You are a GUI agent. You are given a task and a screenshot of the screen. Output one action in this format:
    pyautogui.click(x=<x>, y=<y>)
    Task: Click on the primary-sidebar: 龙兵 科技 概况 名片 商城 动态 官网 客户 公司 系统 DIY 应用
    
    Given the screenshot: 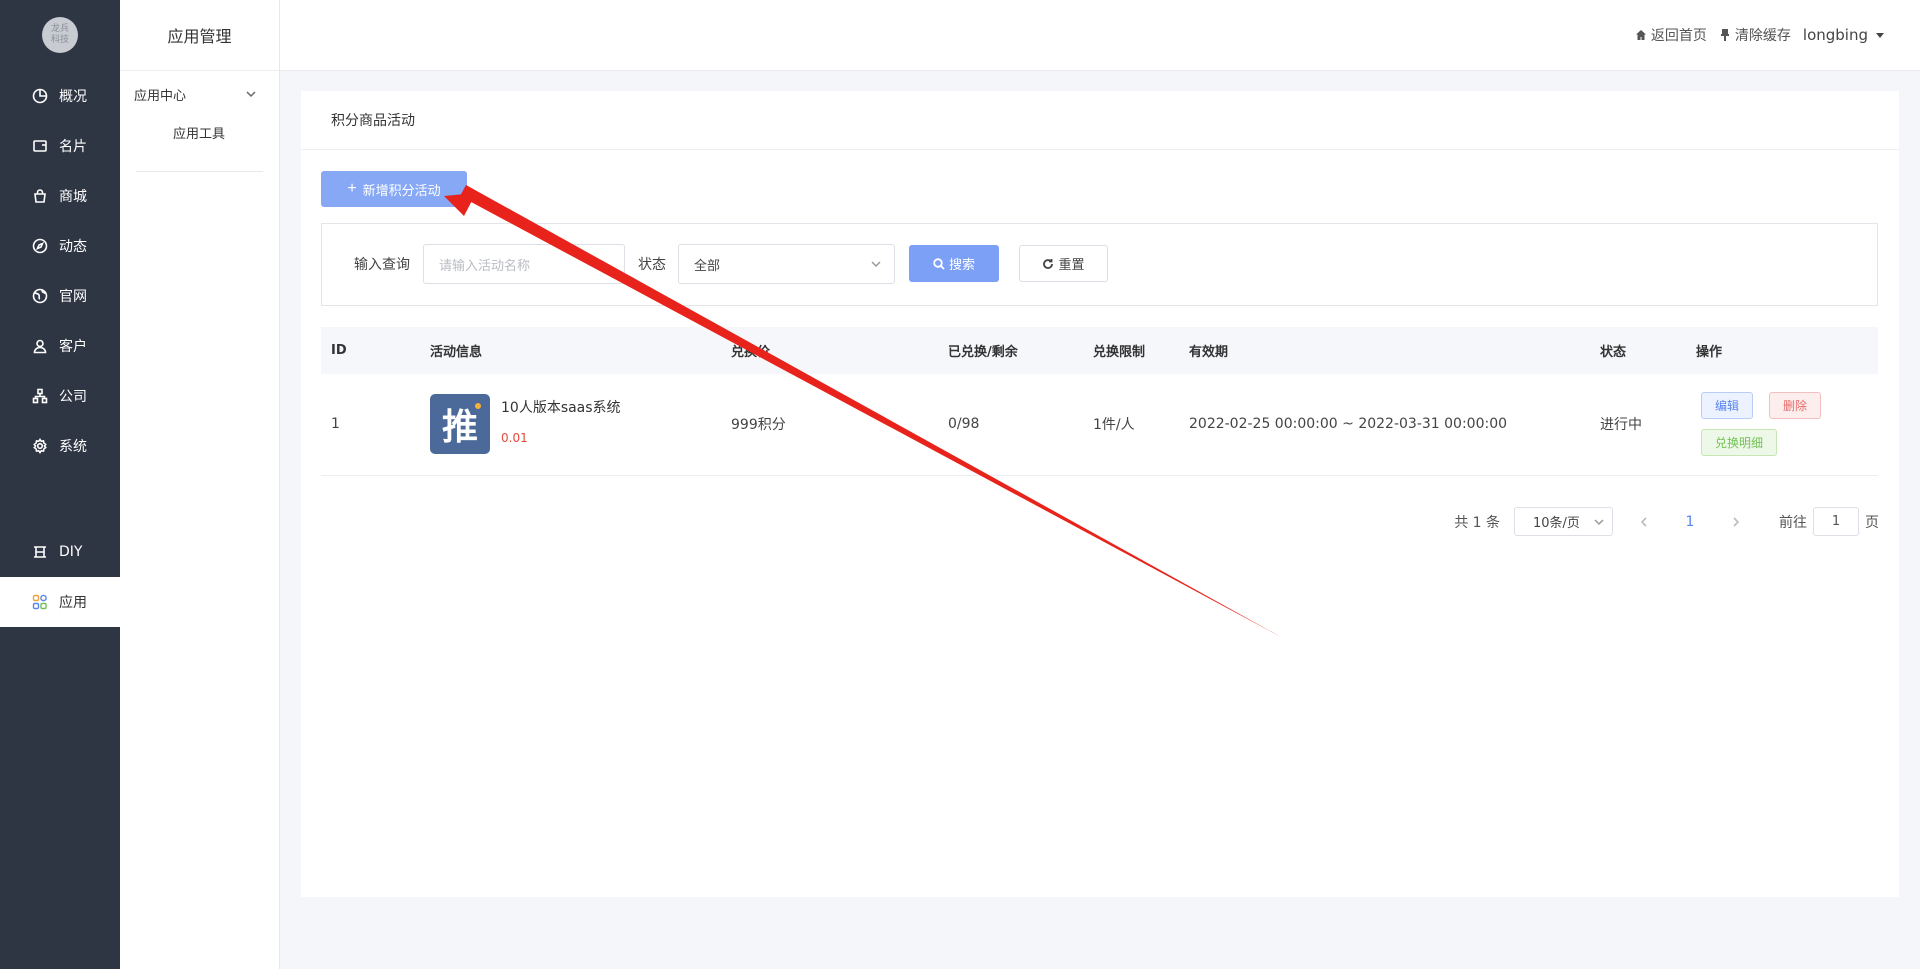 What is the action you would take?
    pyautogui.click(x=60, y=484)
    